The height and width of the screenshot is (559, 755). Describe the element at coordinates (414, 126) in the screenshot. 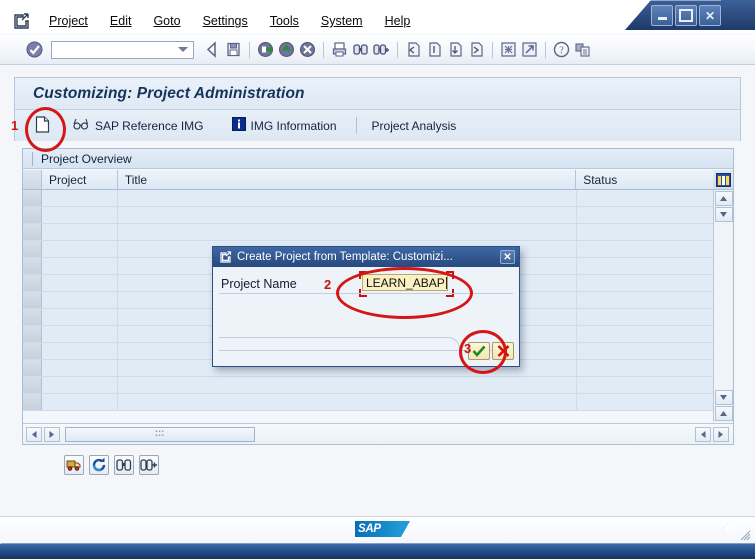

I see `project-analysis-button: Project Analysis` at that location.